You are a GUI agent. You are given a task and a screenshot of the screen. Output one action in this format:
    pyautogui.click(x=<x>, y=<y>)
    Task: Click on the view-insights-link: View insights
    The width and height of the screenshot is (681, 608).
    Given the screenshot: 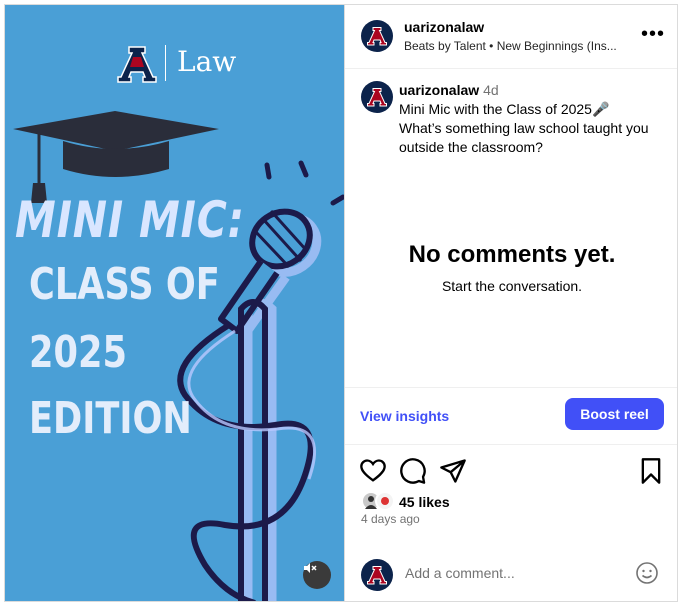 What is the action you would take?
    pyautogui.click(x=404, y=416)
    